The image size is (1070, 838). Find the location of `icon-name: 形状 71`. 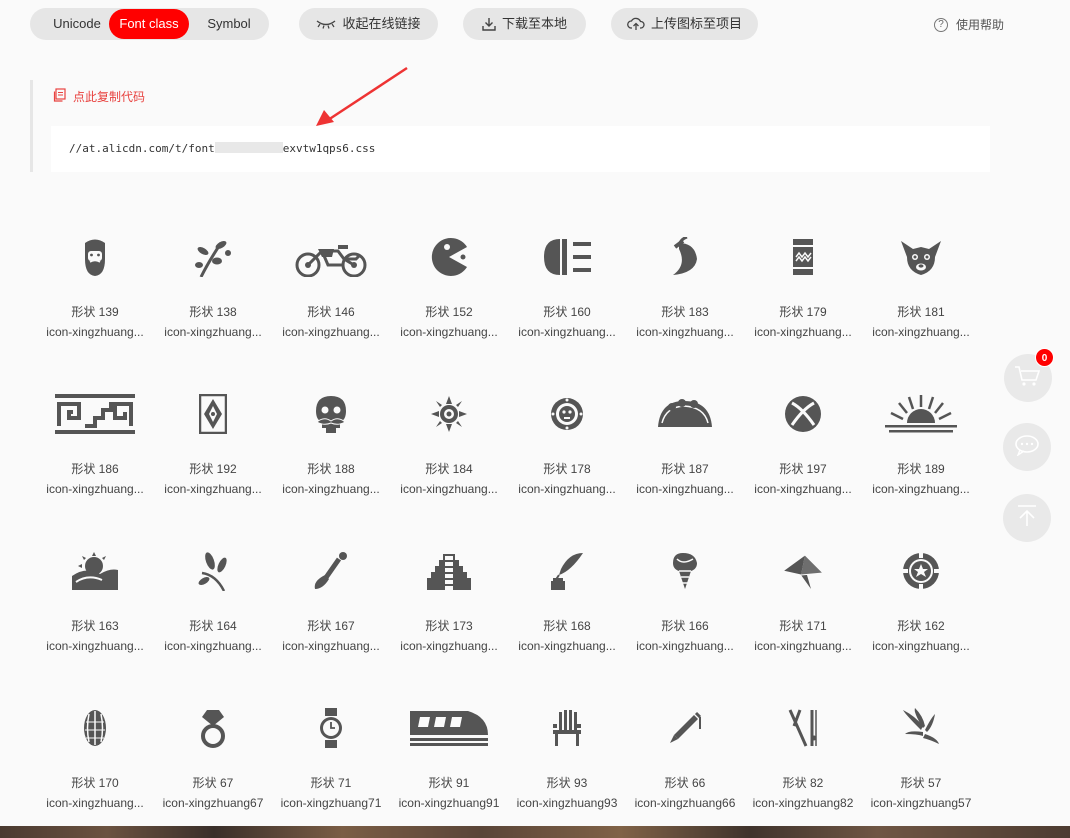

icon-name: 形状 71 is located at coordinates (331, 783).